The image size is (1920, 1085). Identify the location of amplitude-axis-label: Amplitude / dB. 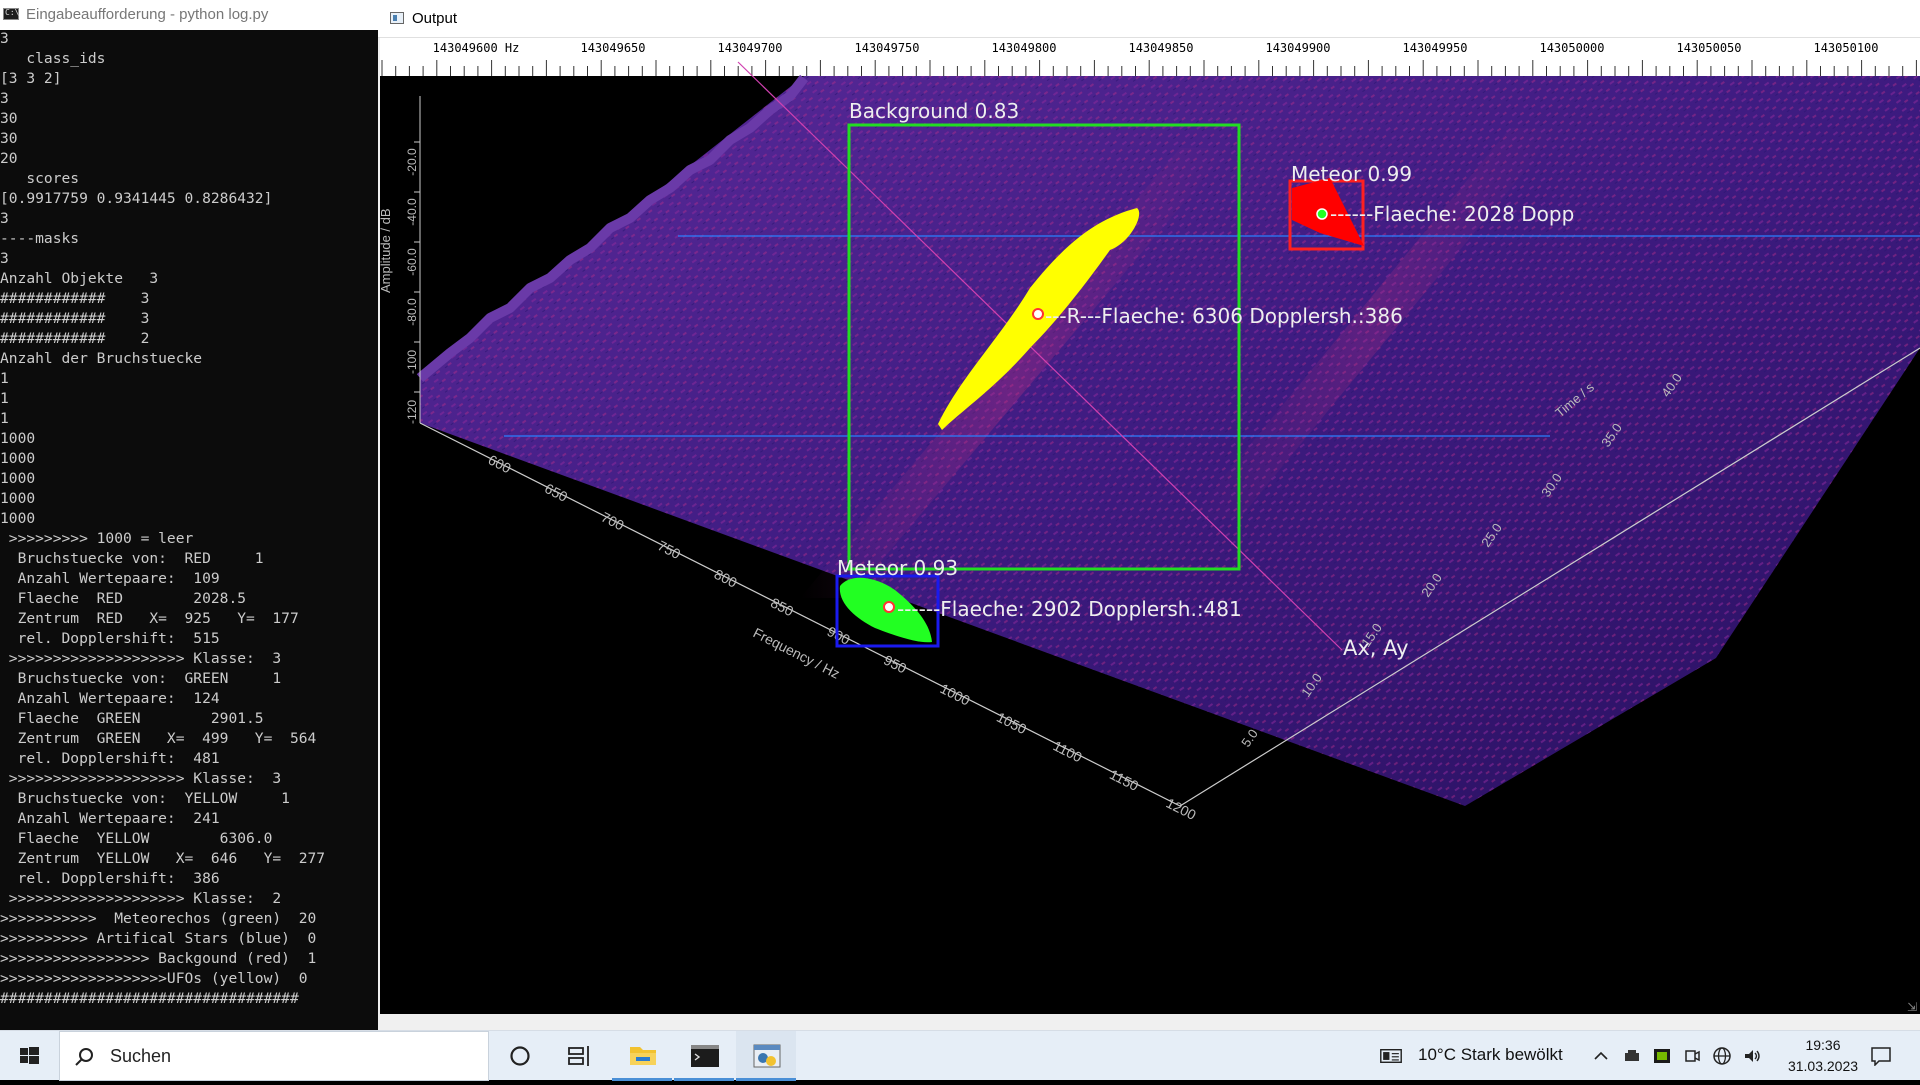
(386, 250).